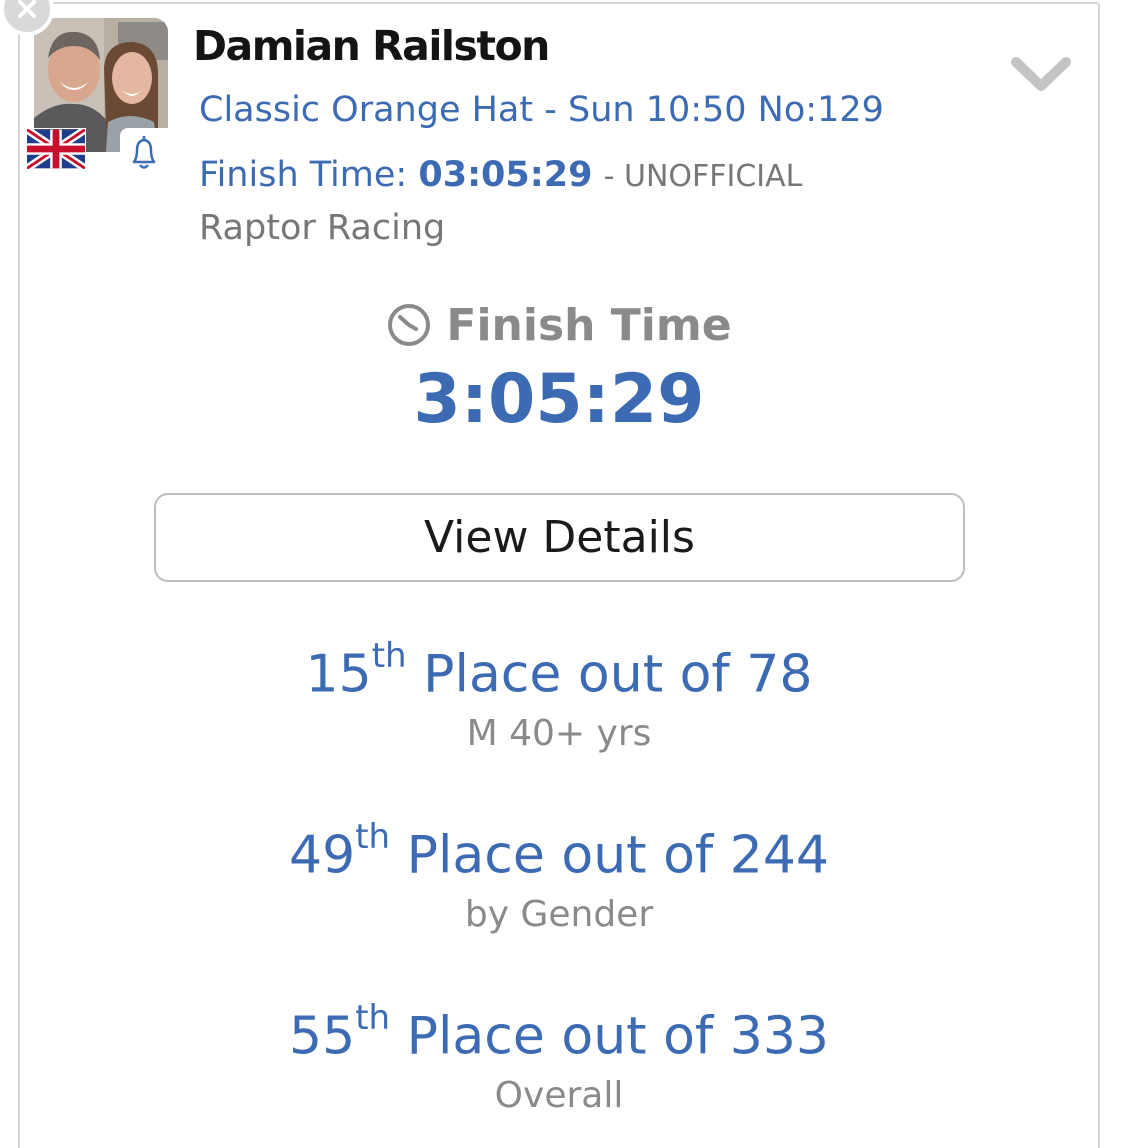  What do you see at coordinates (559, 399) in the screenshot?
I see `finish-time-big: 3:05:29` at bounding box center [559, 399].